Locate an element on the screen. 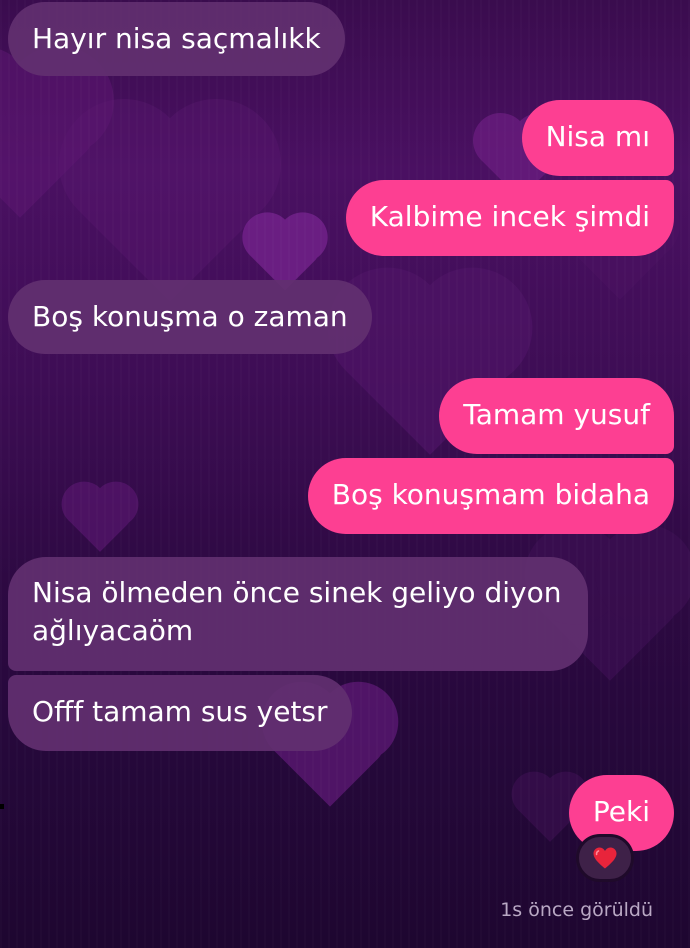 The width and height of the screenshot is (690, 948). message-reaction is located at coordinates (605, 858).